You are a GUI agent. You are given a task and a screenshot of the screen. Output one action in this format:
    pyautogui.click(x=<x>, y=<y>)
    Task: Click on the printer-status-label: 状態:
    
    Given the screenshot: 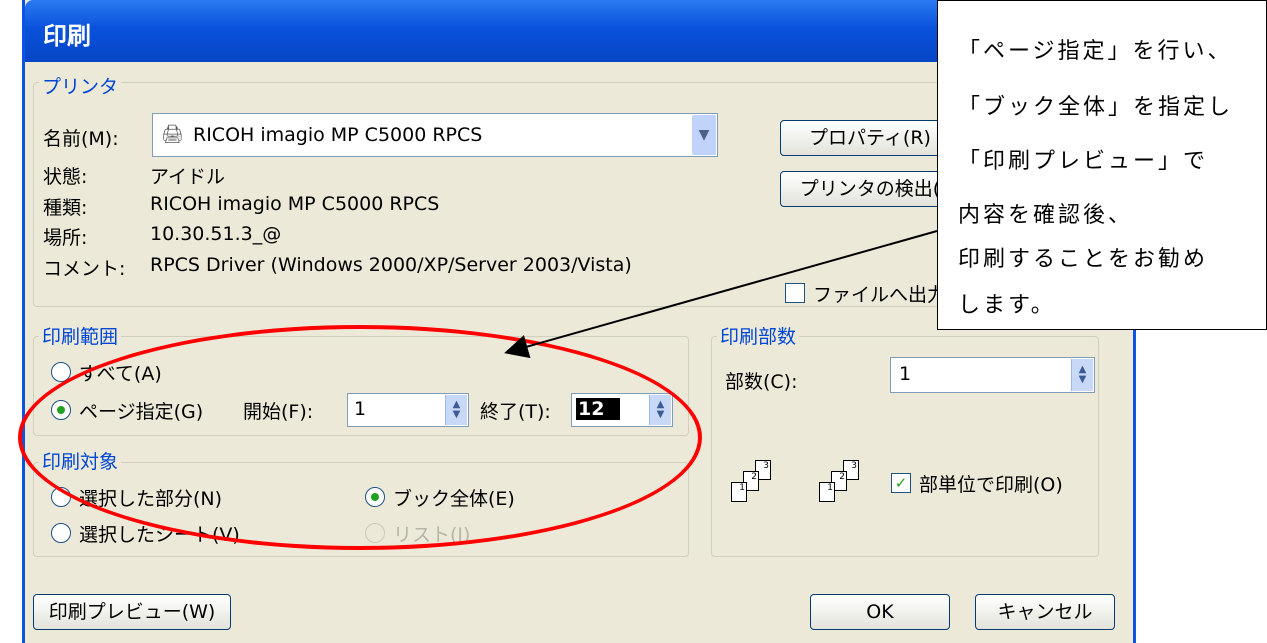 What is the action you would take?
    pyautogui.click(x=65, y=177)
    